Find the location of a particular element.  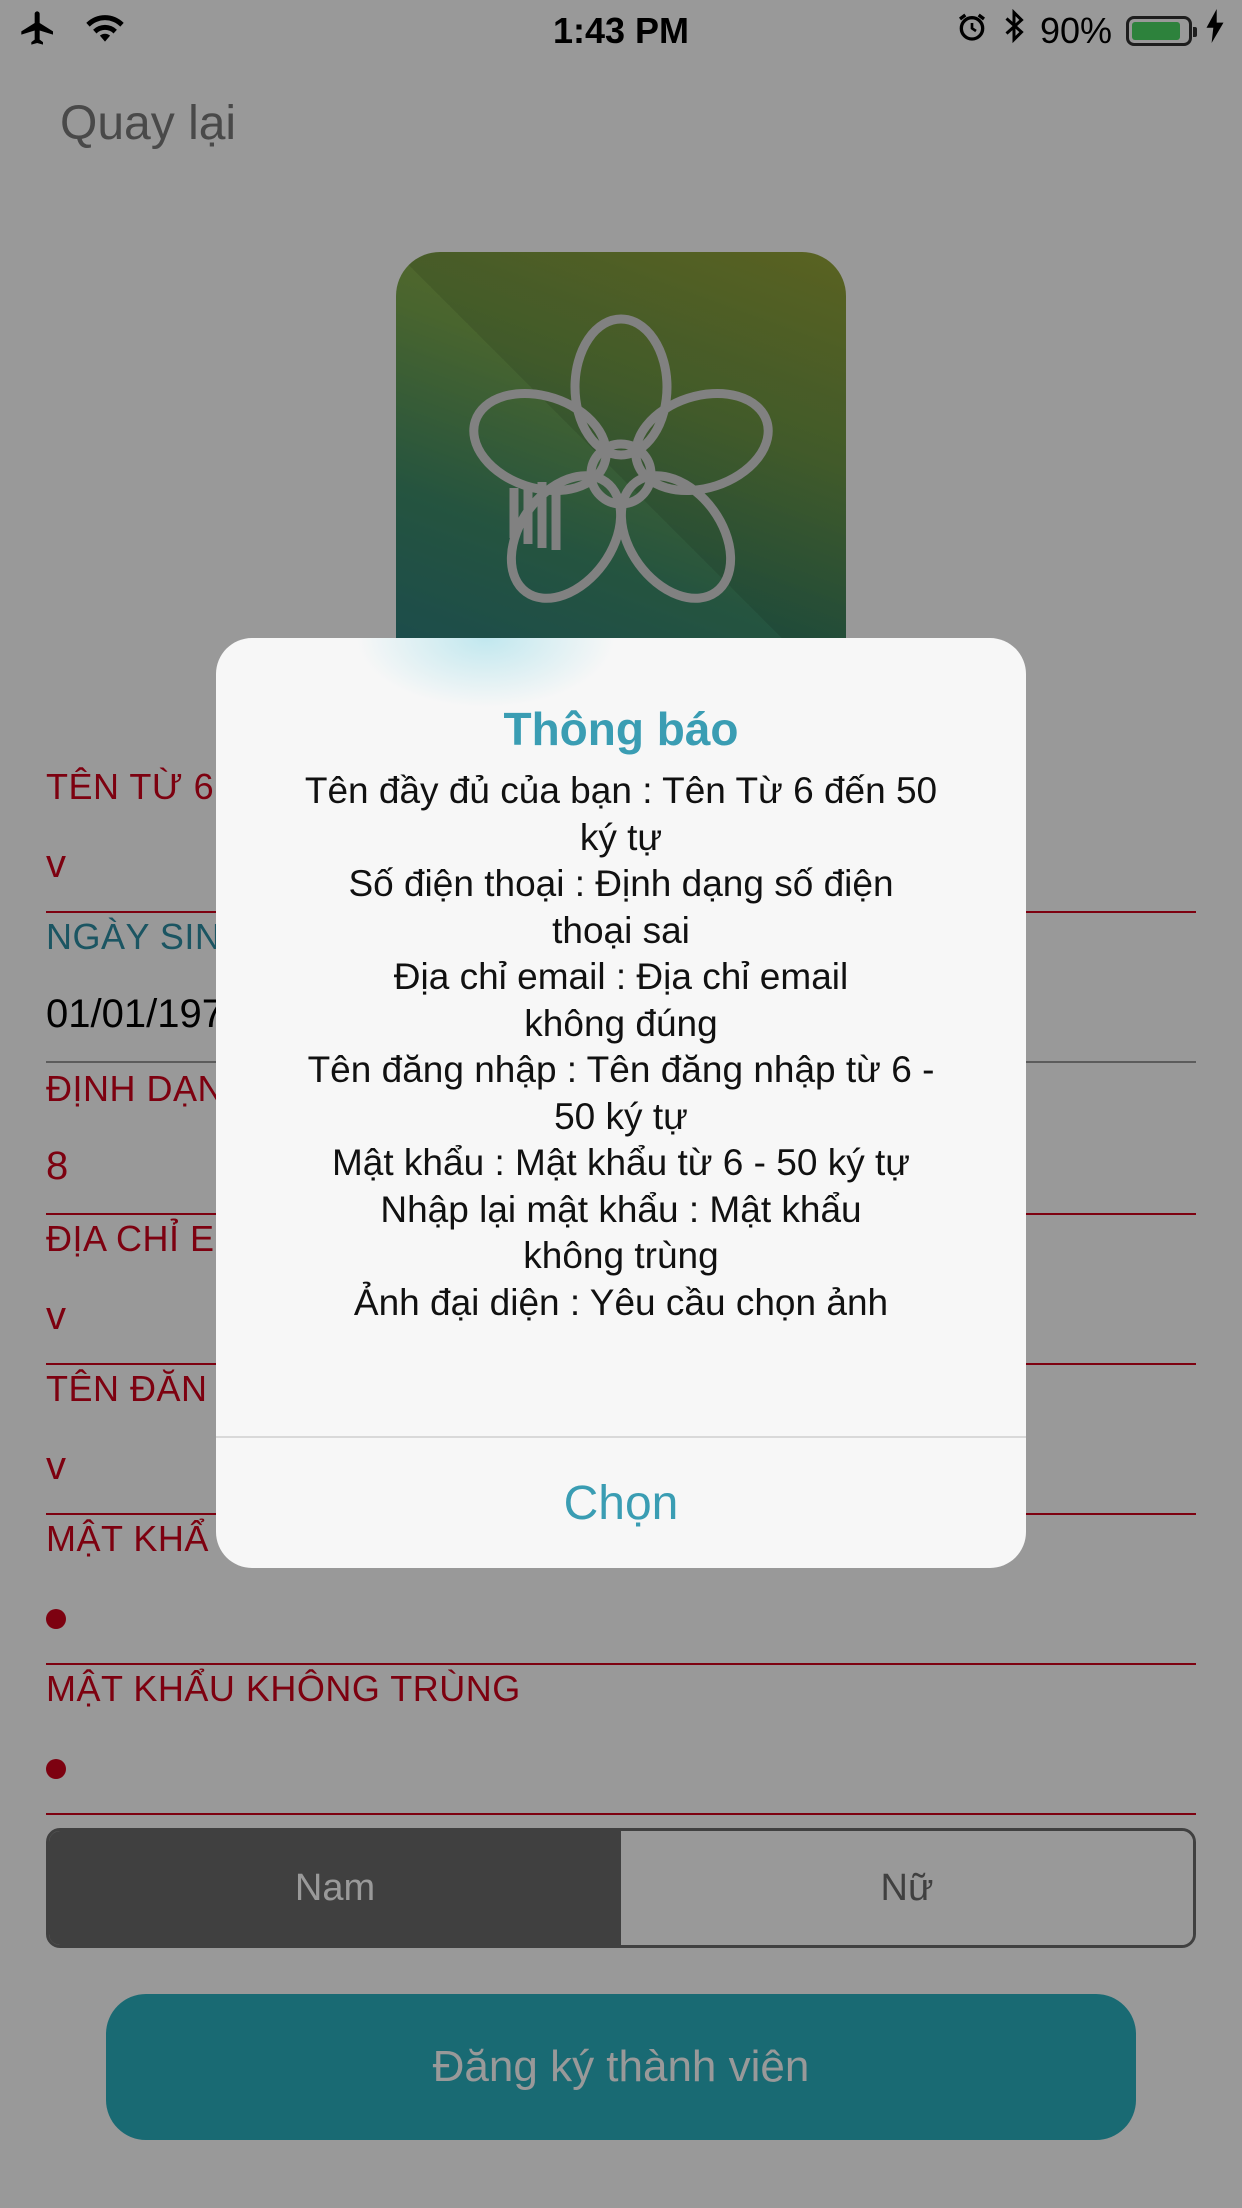

alert-line: Địa chỉ email is located at coordinates (621, 976).